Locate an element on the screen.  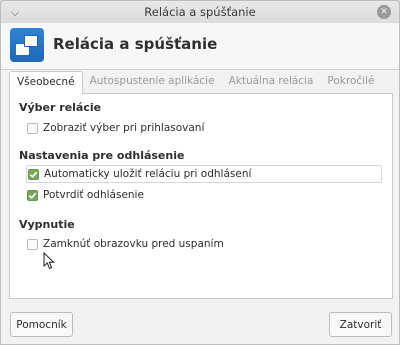
tab-advanced: Pokročilé is located at coordinates (350, 81).